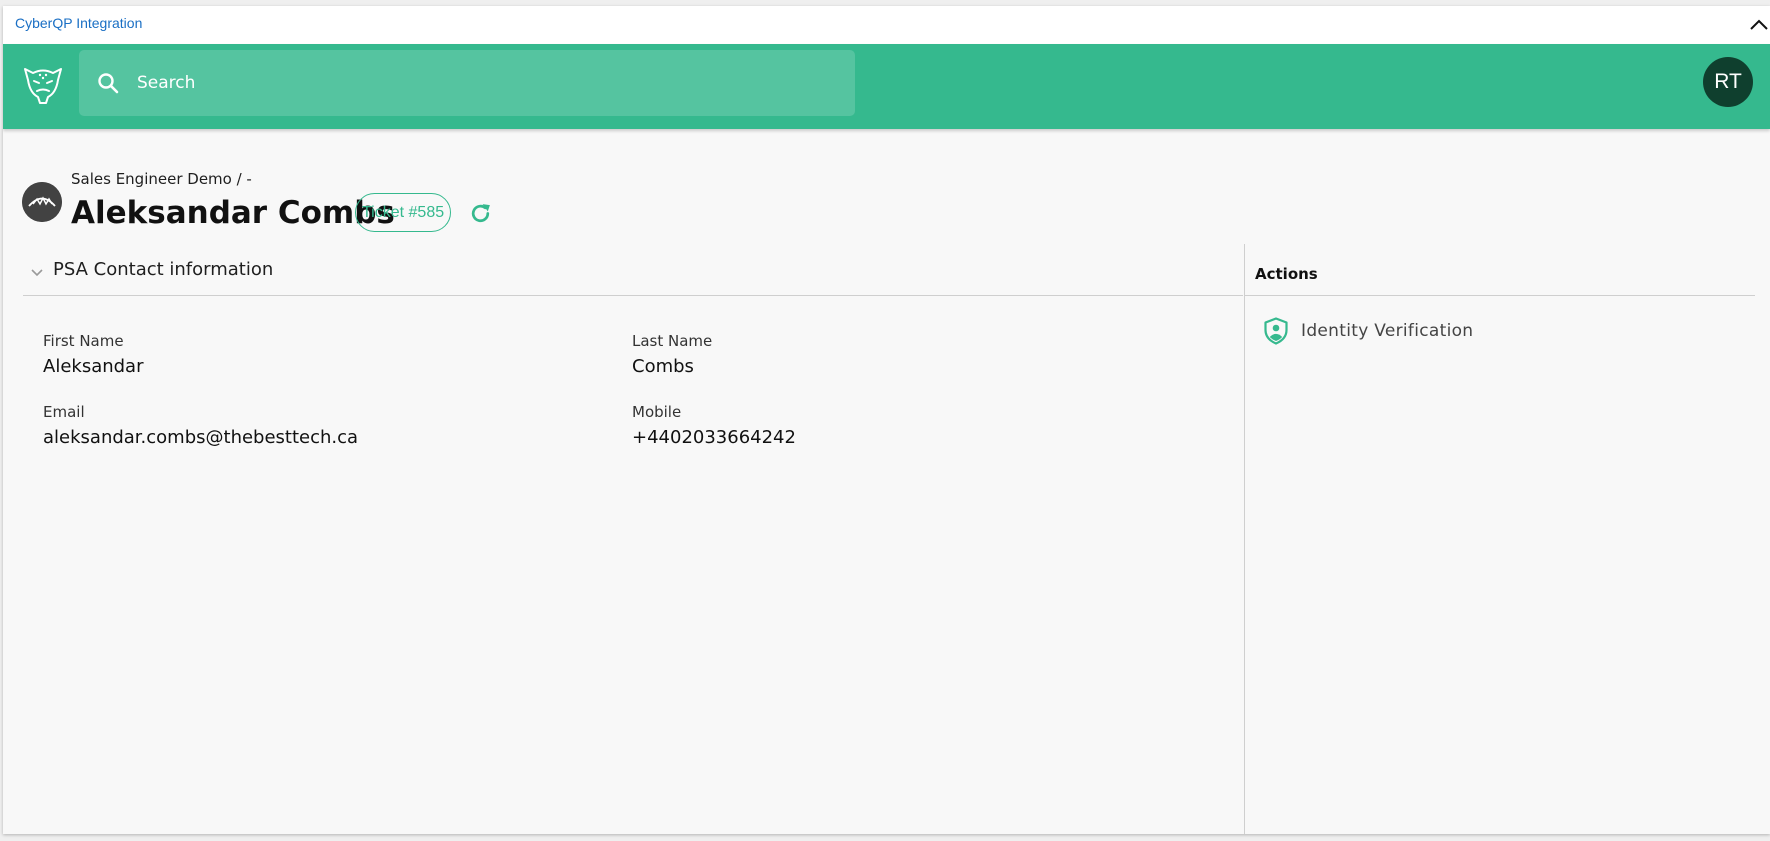  What do you see at coordinates (43, 84) in the screenshot?
I see `cheetah-logo-icon` at bounding box center [43, 84].